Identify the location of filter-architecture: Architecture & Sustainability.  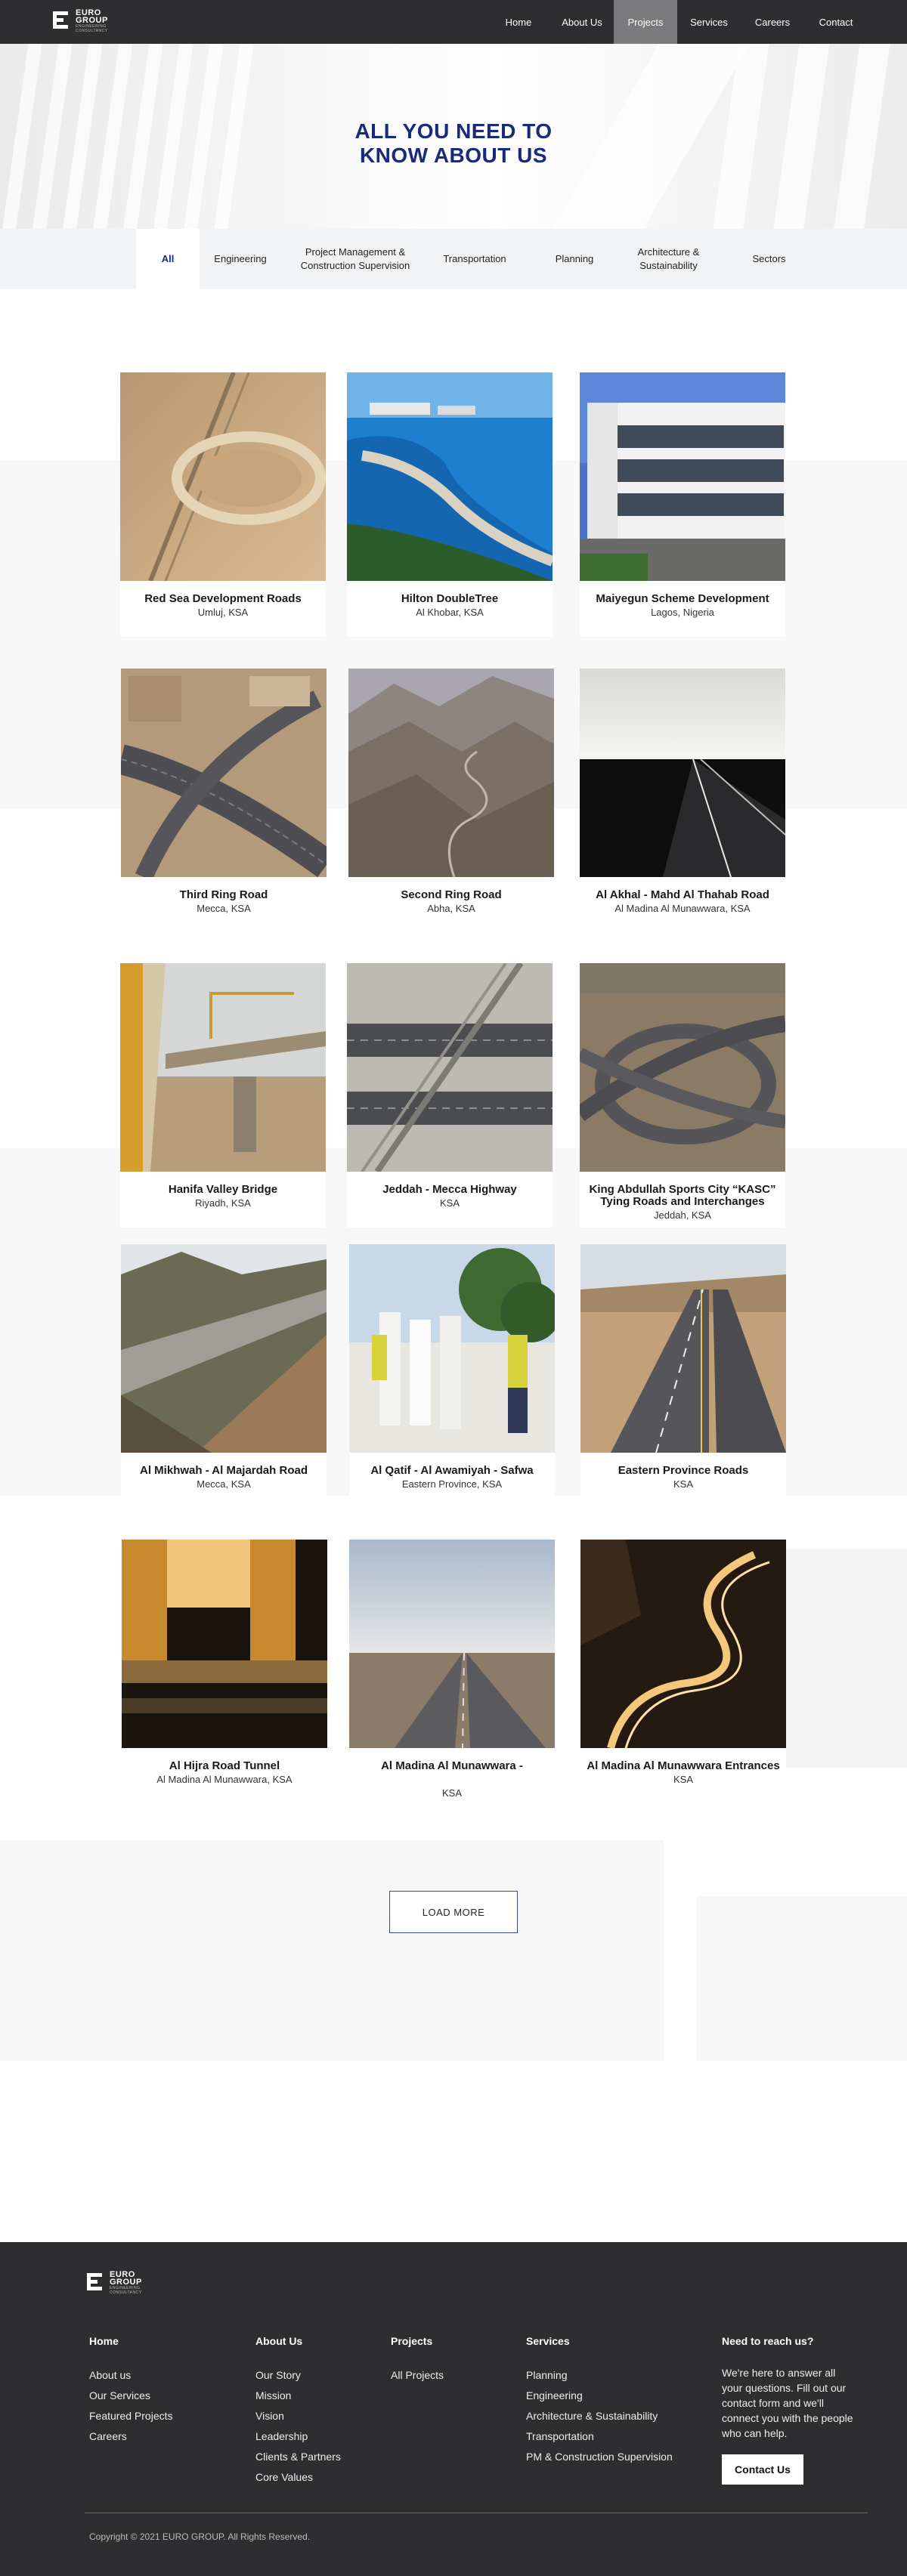
(668, 259).